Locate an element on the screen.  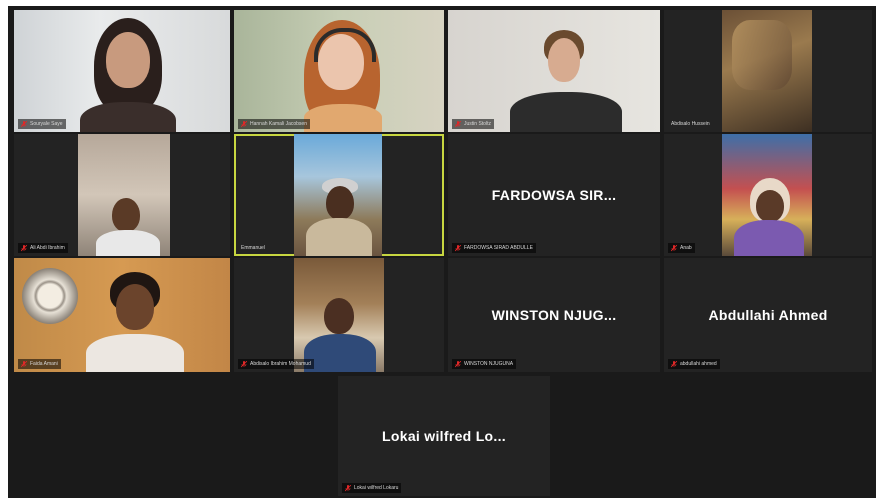
participant-name-tag: WINSTON NJUGUNA is located at coordinates (484, 364).